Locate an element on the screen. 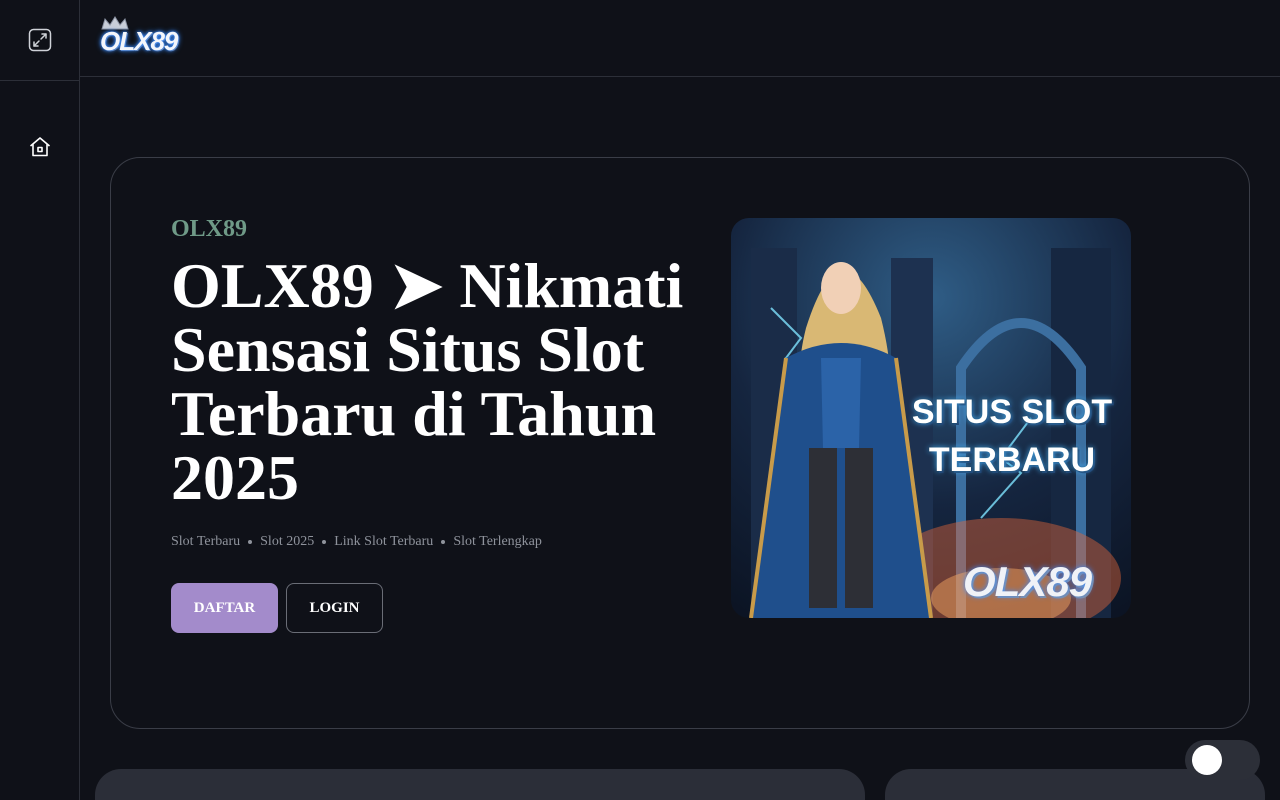 This screenshot has height=800, width=1280. brand-logo: OLX89 is located at coordinates (144, 38).